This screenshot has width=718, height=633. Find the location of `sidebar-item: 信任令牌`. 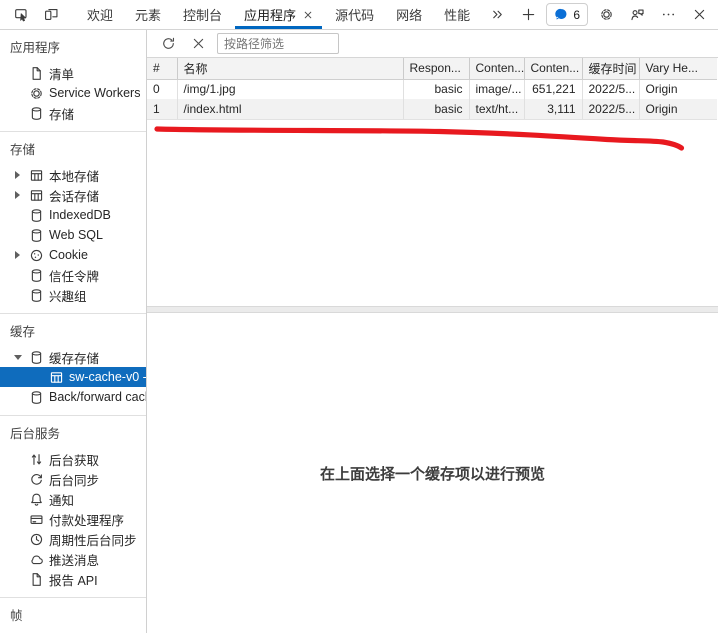

sidebar-item: 信任令牌 is located at coordinates (73, 275).